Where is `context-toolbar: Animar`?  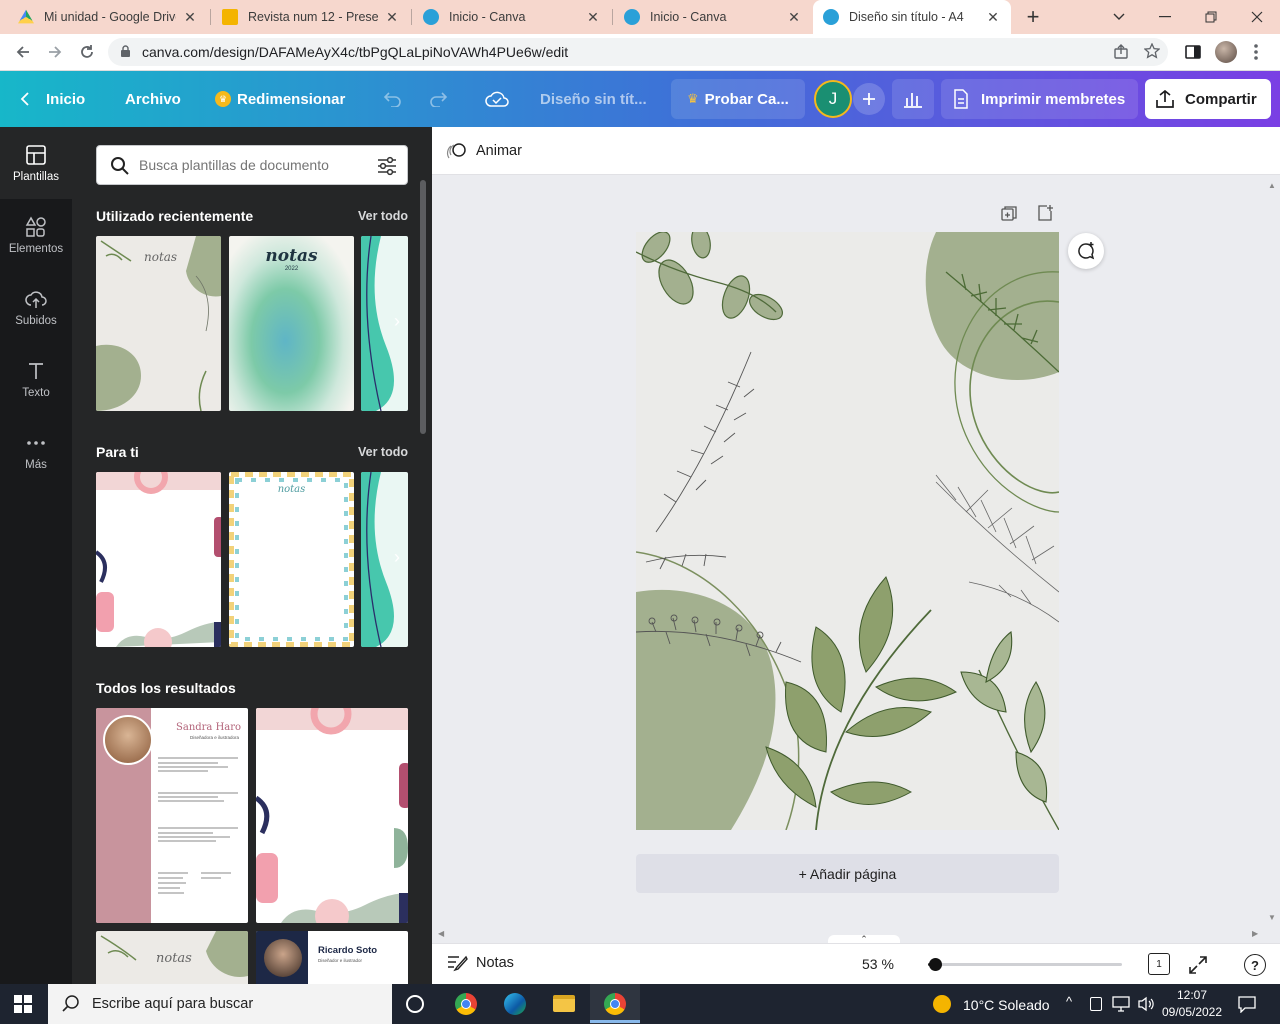
context-toolbar: Animar is located at coordinates (856, 151).